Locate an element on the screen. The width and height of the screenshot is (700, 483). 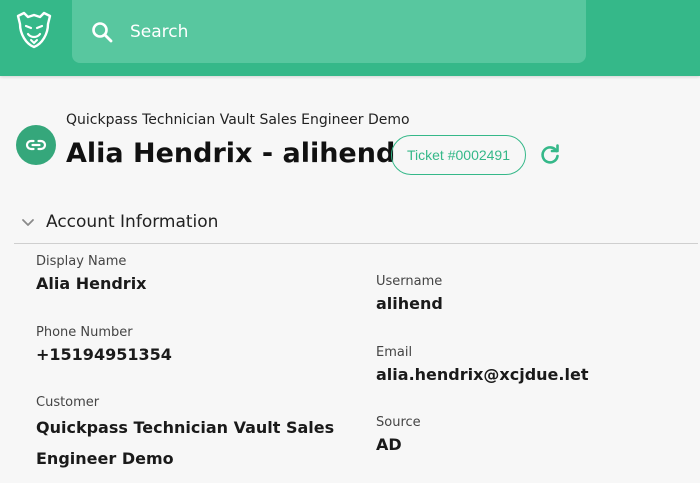
link-badge is located at coordinates (36, 145).